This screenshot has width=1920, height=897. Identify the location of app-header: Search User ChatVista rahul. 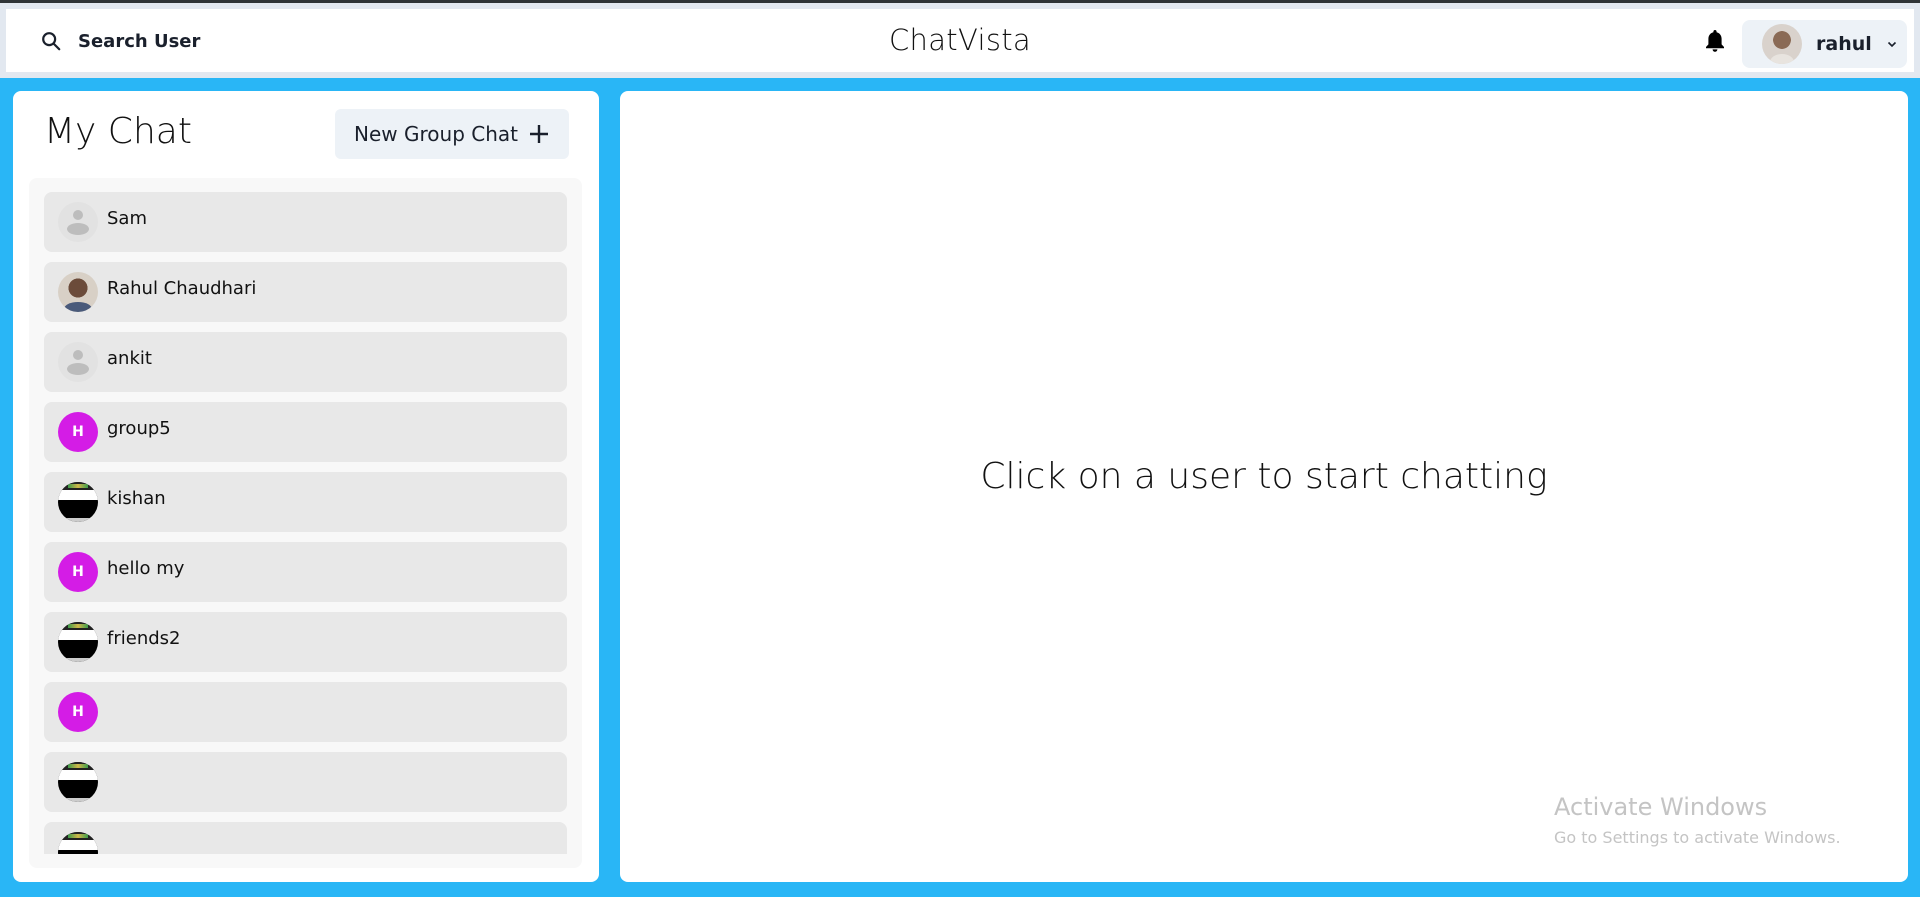
(960, 40).